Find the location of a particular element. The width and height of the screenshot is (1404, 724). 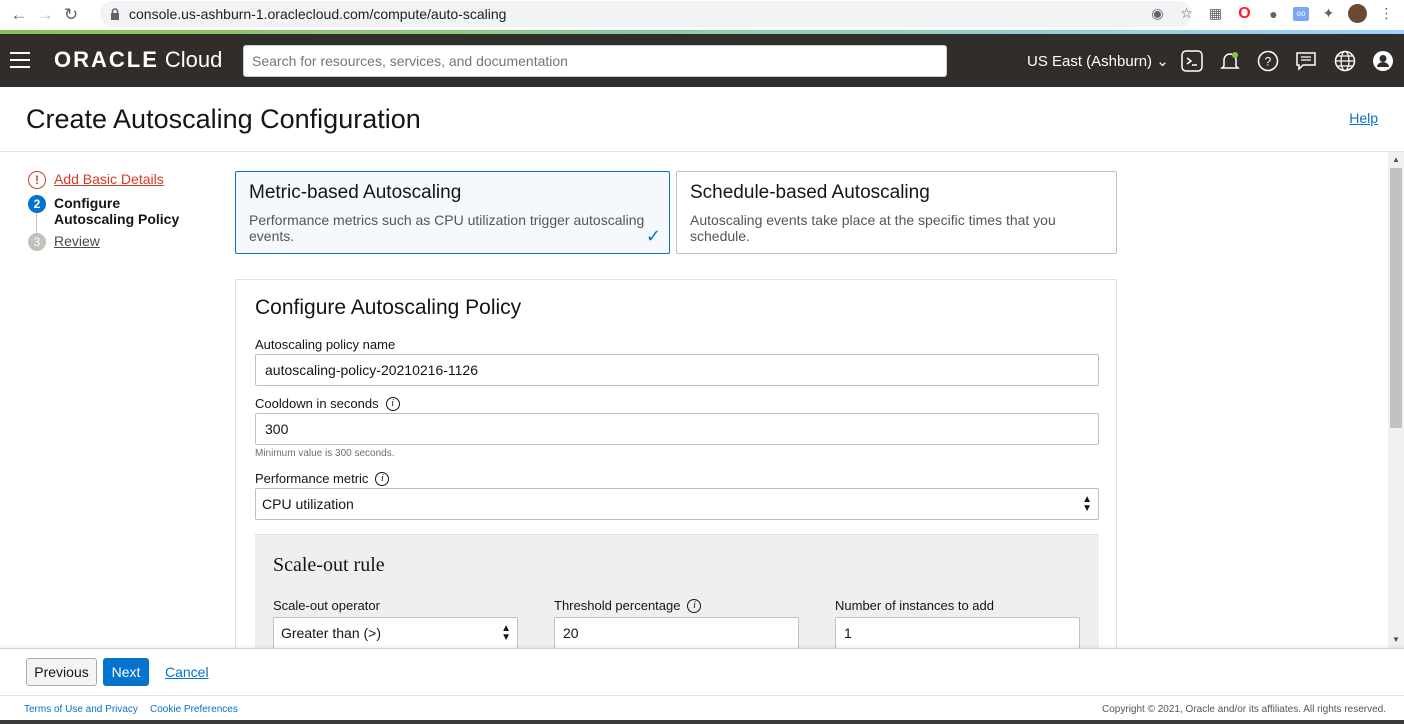

policy-name-label: Autoscaling policy name is located at coordinates (325, 344).